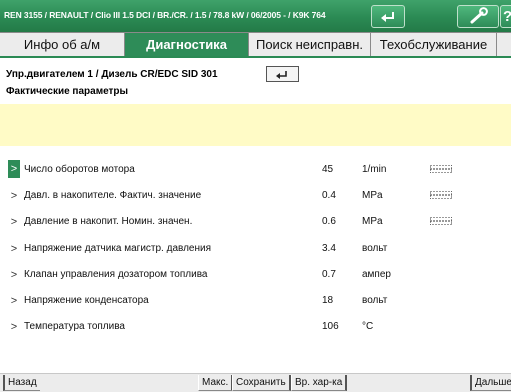 The image size is (511, 392). Describe the element at coordinates (329, 222) in the screenshot. I see `parameter-value: 0.6` at that location.